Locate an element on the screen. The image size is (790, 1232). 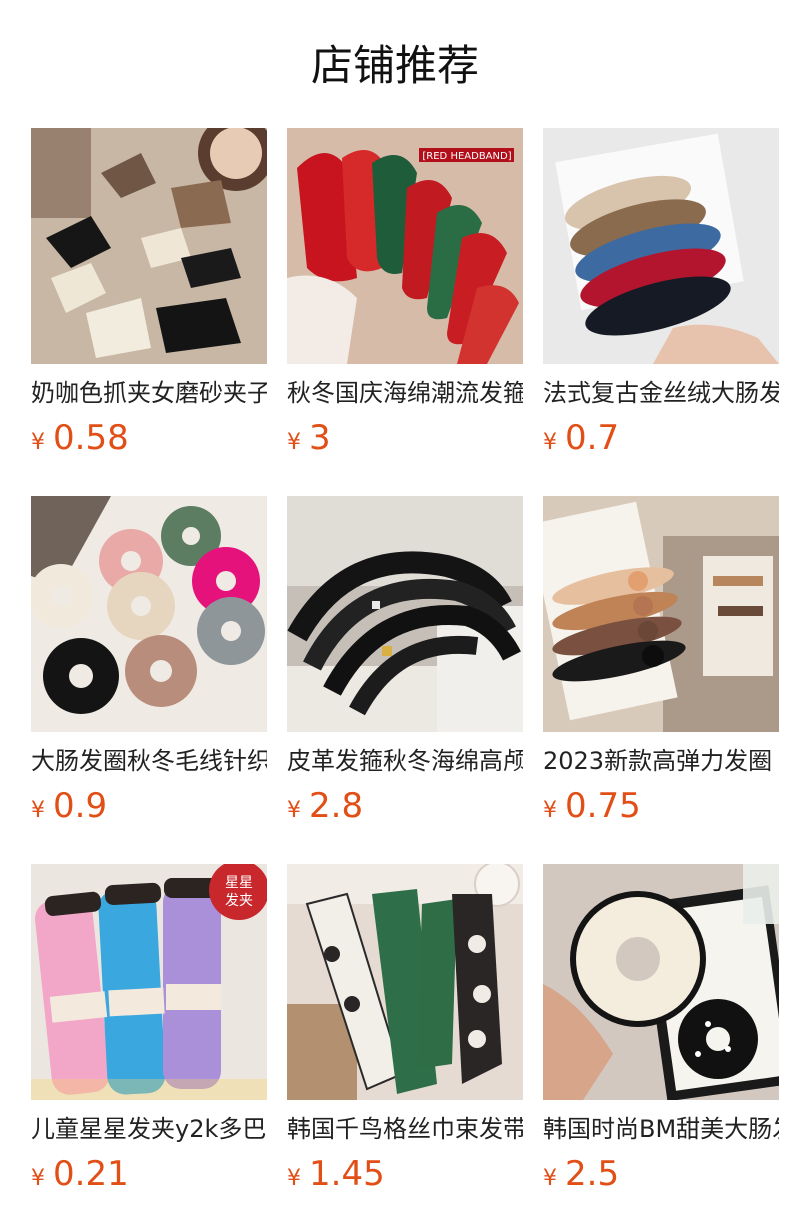
product-name: 法式复古金丝绒大肠发圈 is located at coordinates (661, 393).